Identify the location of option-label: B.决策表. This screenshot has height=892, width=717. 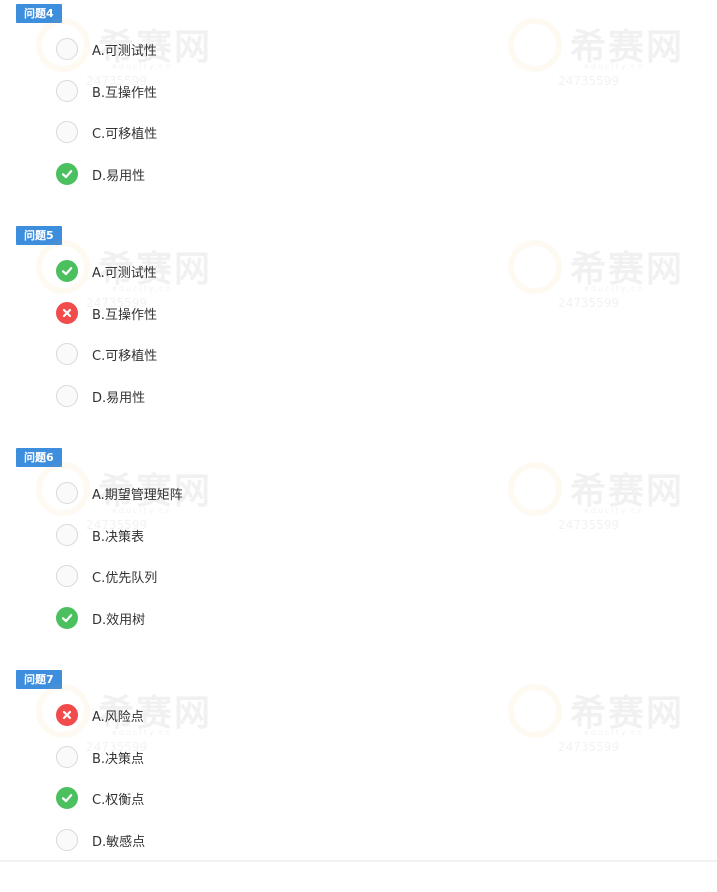
(118, 537).